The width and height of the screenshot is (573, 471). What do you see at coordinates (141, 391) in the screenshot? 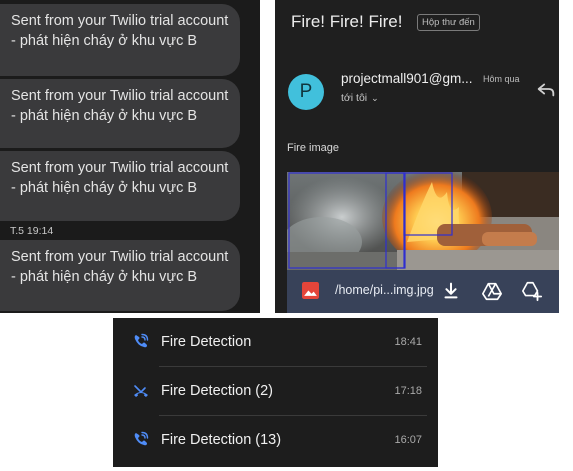
I see `missed-call-icon` at bounding box center [141, 391].